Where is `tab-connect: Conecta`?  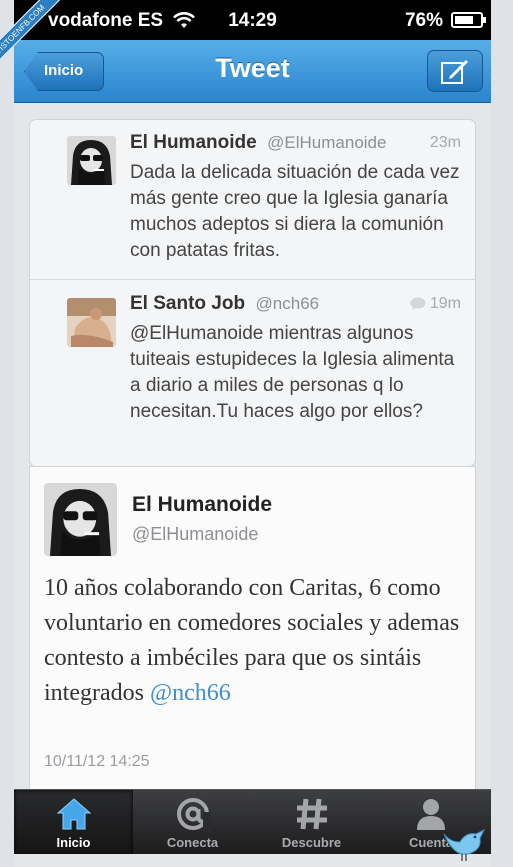
tab-connect: Conecta is located at coordinates (192, 822).